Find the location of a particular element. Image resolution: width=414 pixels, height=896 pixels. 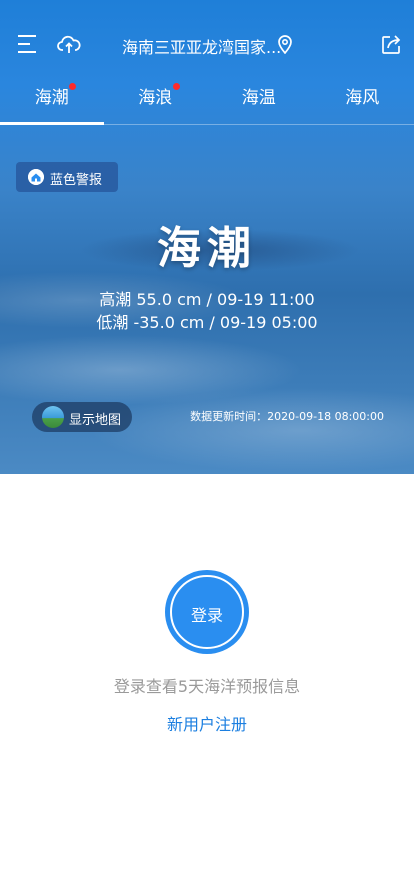

tab-sea-wind: 海风 is located at coordinates (362, 99).